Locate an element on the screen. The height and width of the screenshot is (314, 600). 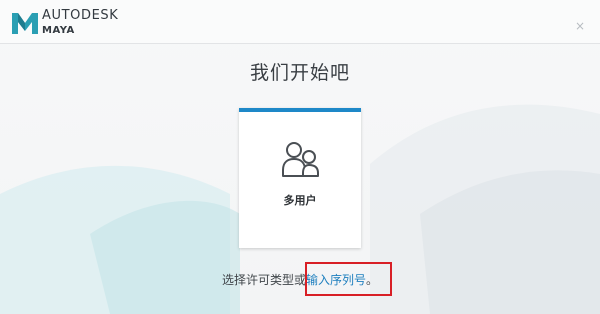
close-button: × is located at coordinates (580, 26).